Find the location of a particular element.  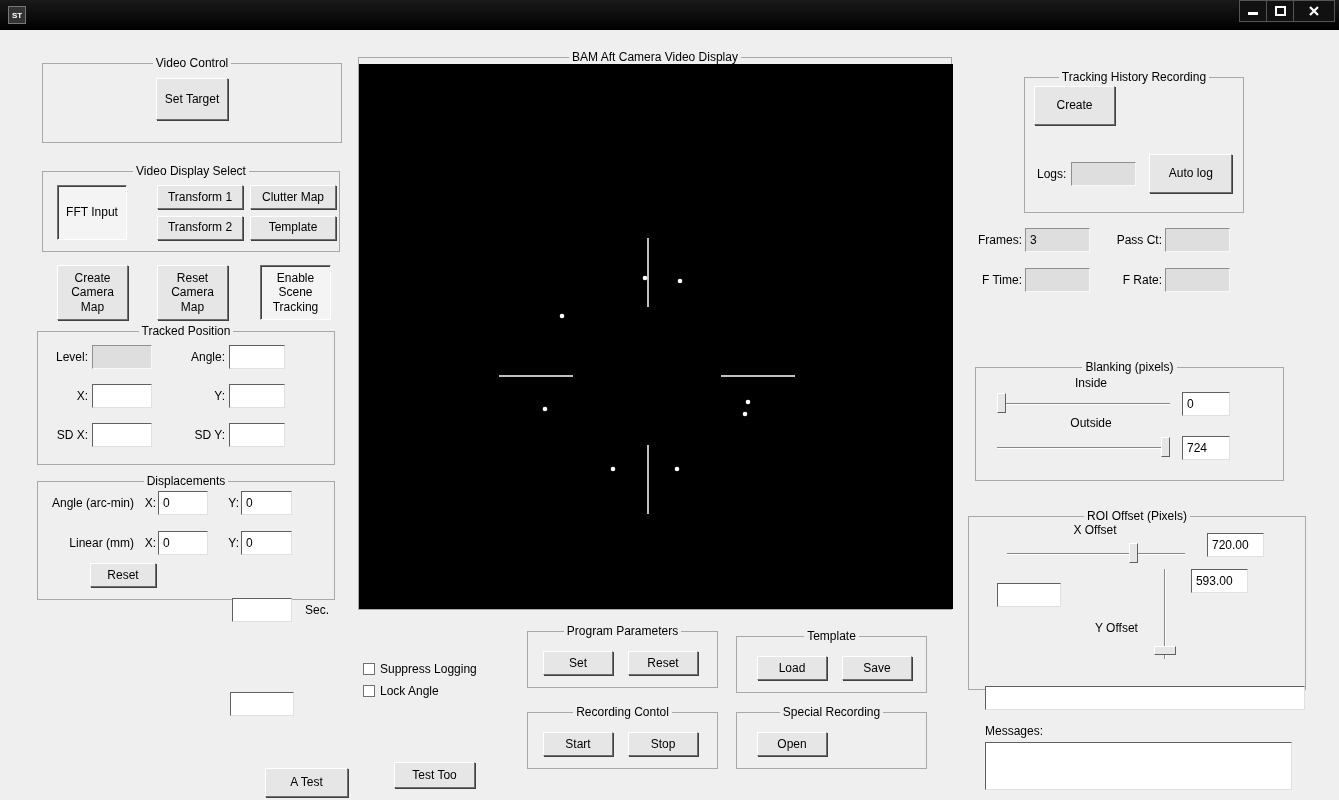

button: Set is located at coordinates (578, 663).